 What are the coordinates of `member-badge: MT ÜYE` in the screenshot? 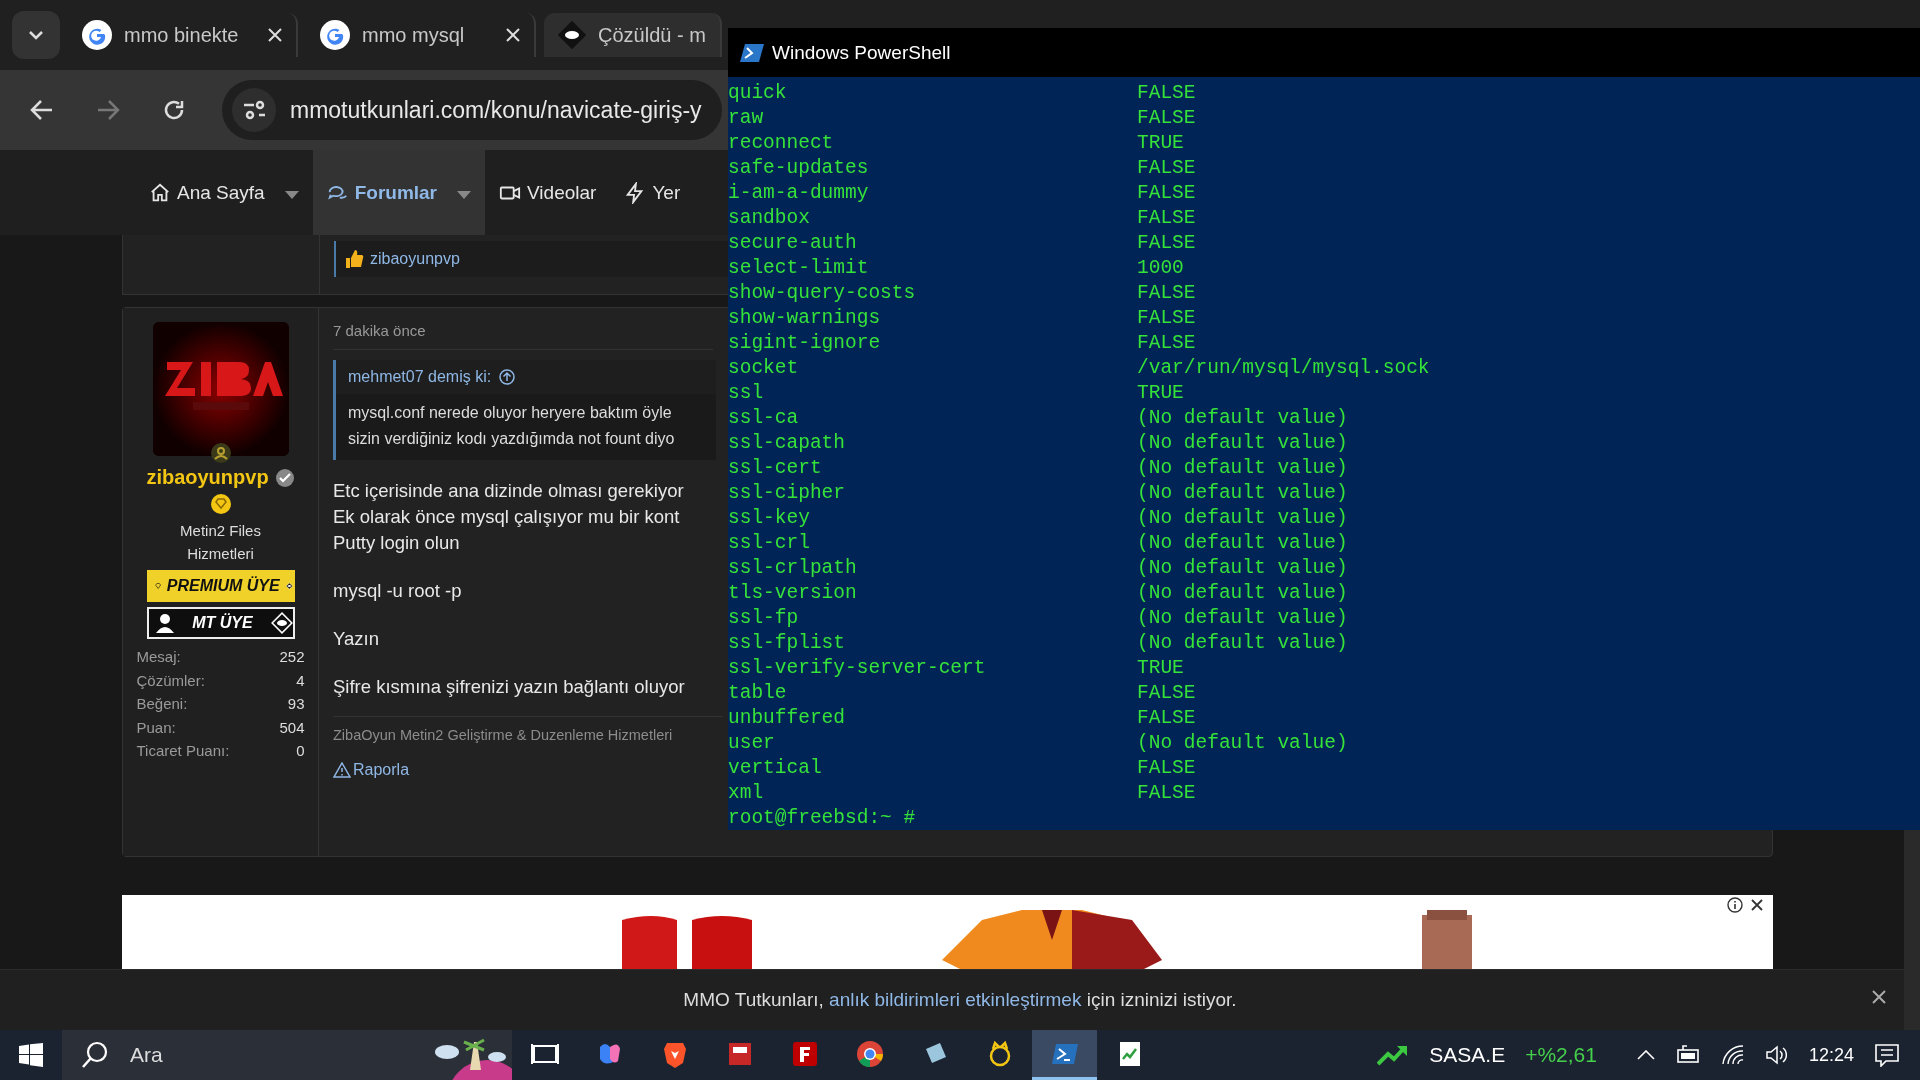 It's located at (220, 623).